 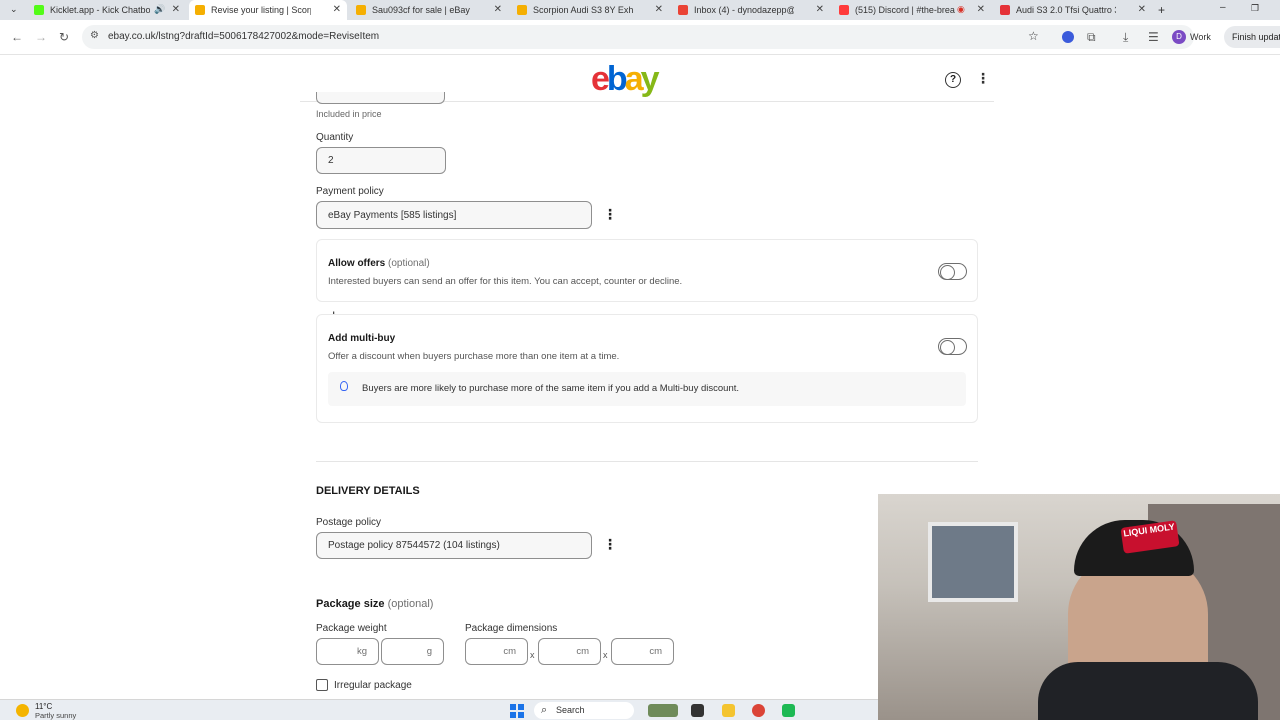 I want to click on profile-label: Work, so click(x=1200, y=37).